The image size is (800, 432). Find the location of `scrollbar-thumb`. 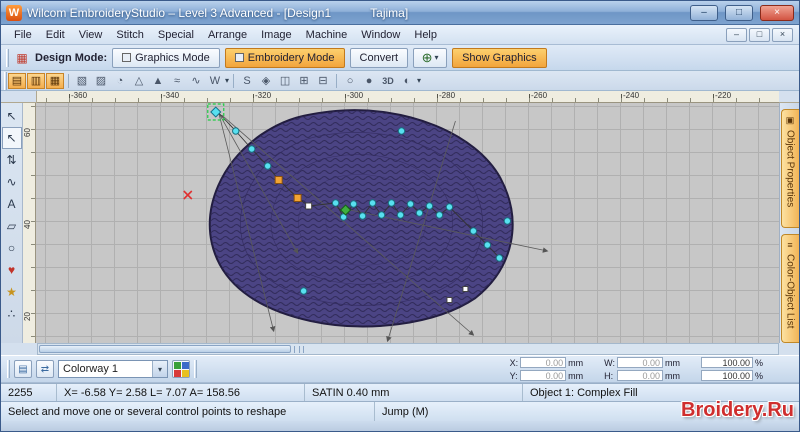

scrollbar-thumb is located at coordinates (165, 349).